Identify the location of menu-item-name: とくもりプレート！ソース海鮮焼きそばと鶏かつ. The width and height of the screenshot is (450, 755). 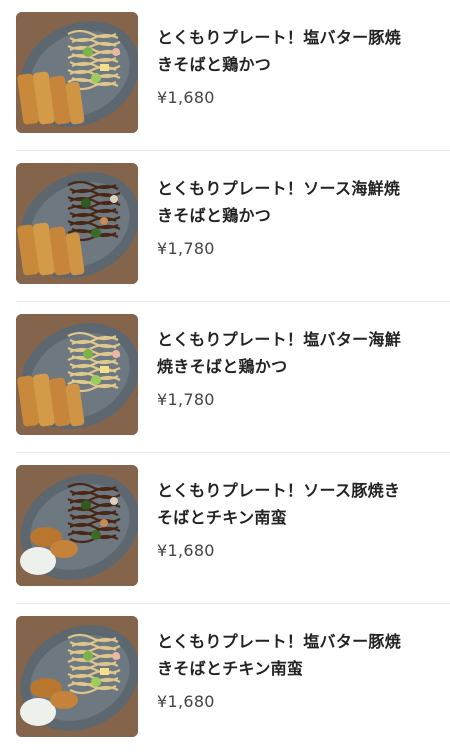
(282, 202).